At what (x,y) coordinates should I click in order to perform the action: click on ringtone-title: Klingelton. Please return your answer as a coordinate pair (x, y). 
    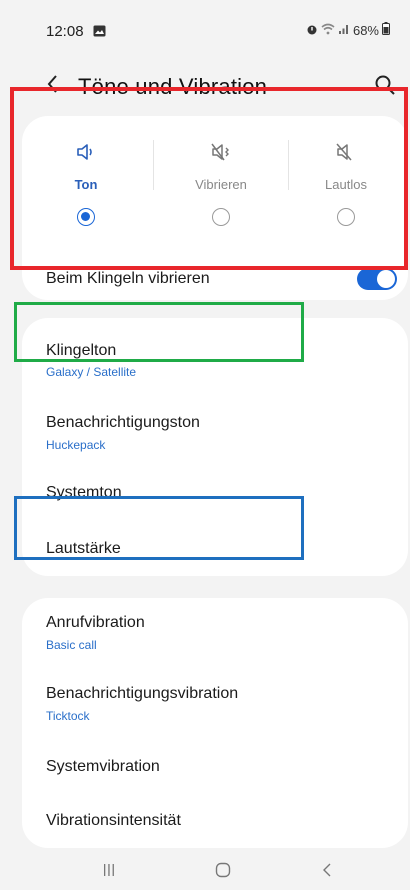
    Looking at the image, I should click on (81, 350).